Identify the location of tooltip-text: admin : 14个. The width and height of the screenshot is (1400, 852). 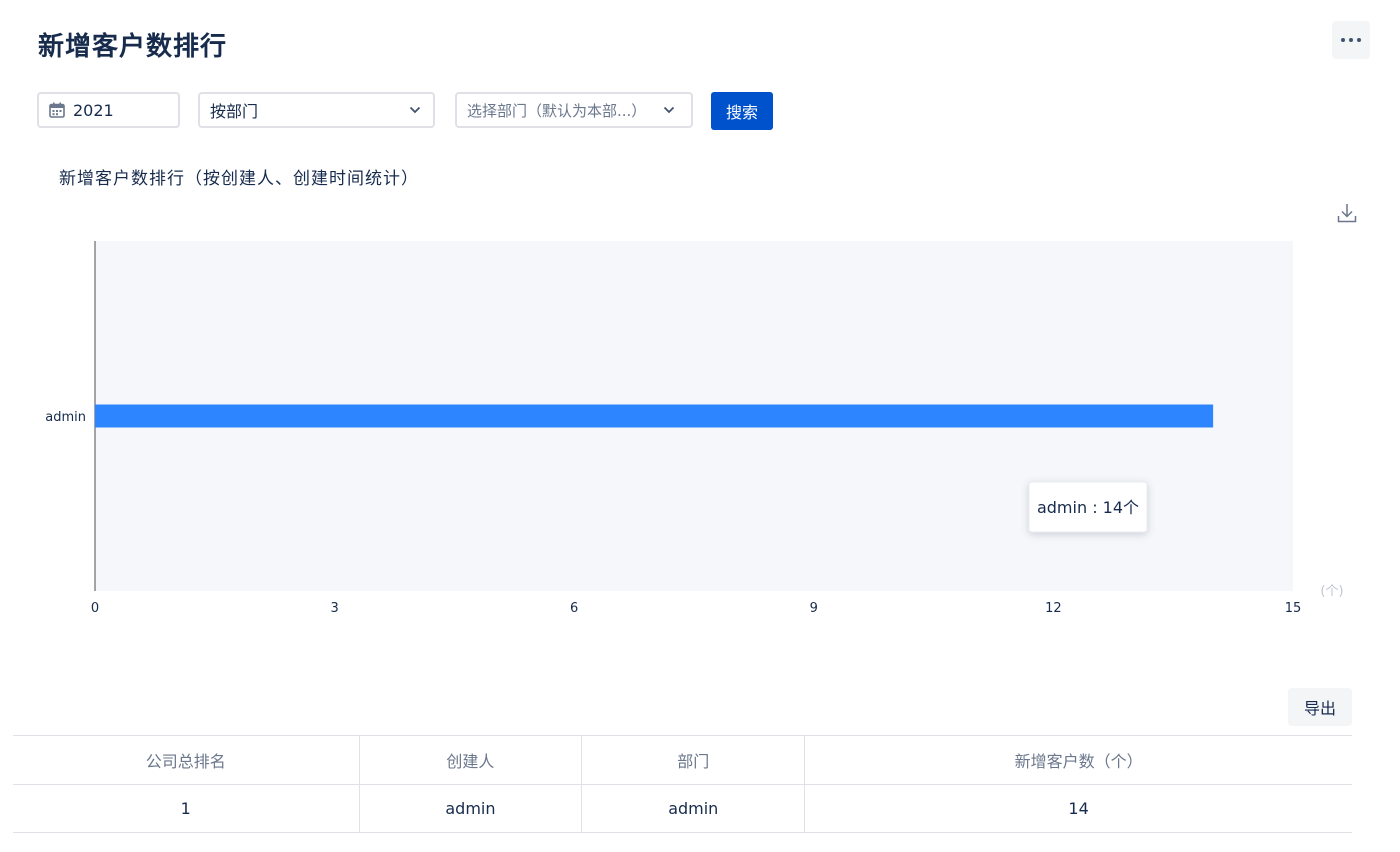
(1088, 507).